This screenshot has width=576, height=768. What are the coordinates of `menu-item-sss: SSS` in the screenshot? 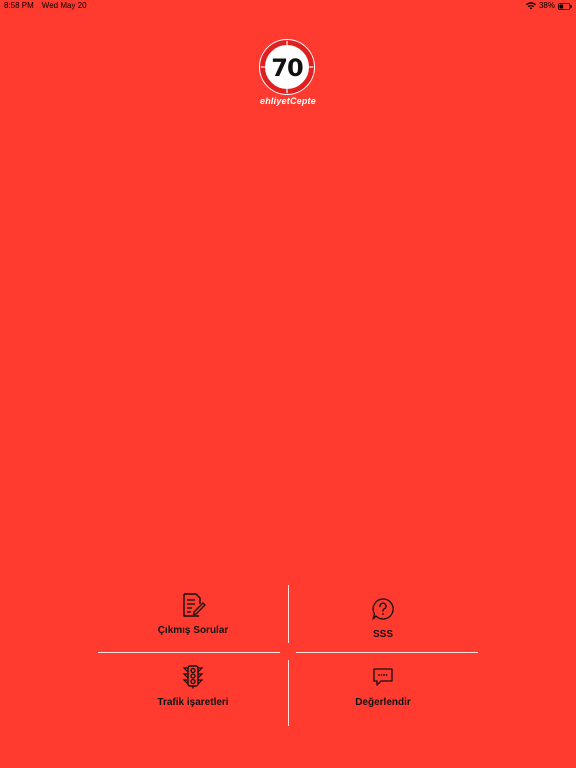 It's located at (383, 629).